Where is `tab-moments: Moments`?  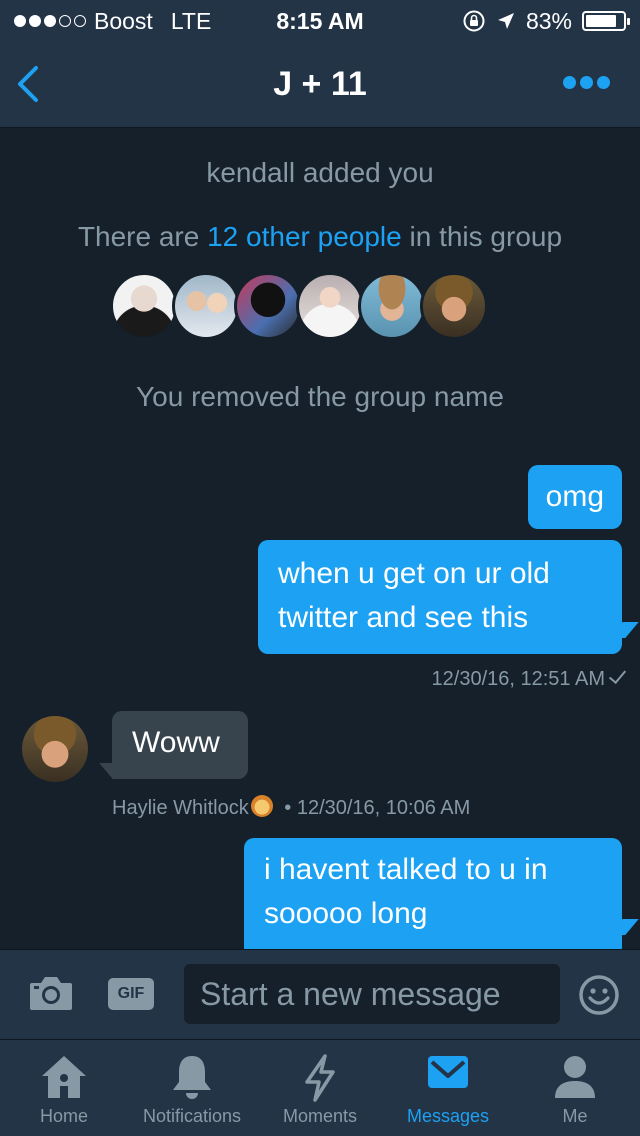
tab-moments: Moments is located at coordinates (320, 1088).